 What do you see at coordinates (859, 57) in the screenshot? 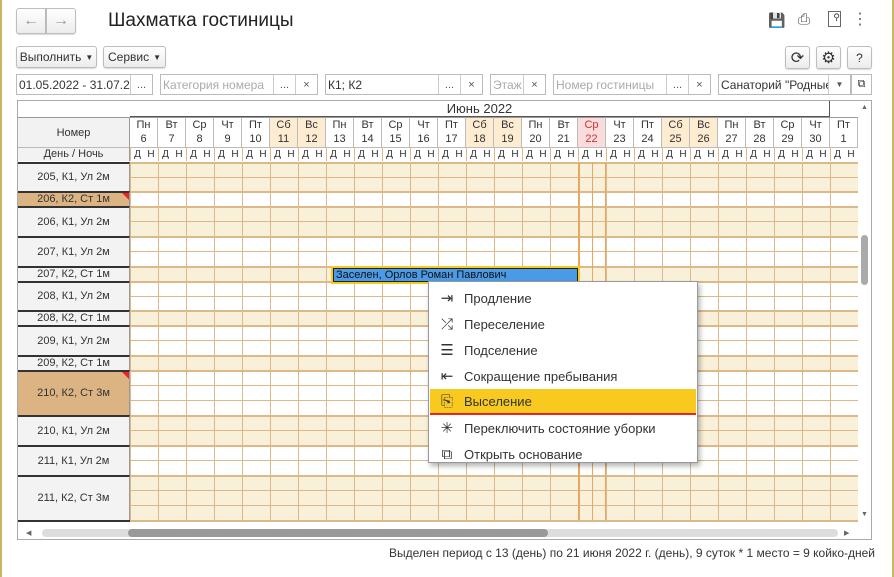
I see `help-button: ?` at bounding box center [859, 57].